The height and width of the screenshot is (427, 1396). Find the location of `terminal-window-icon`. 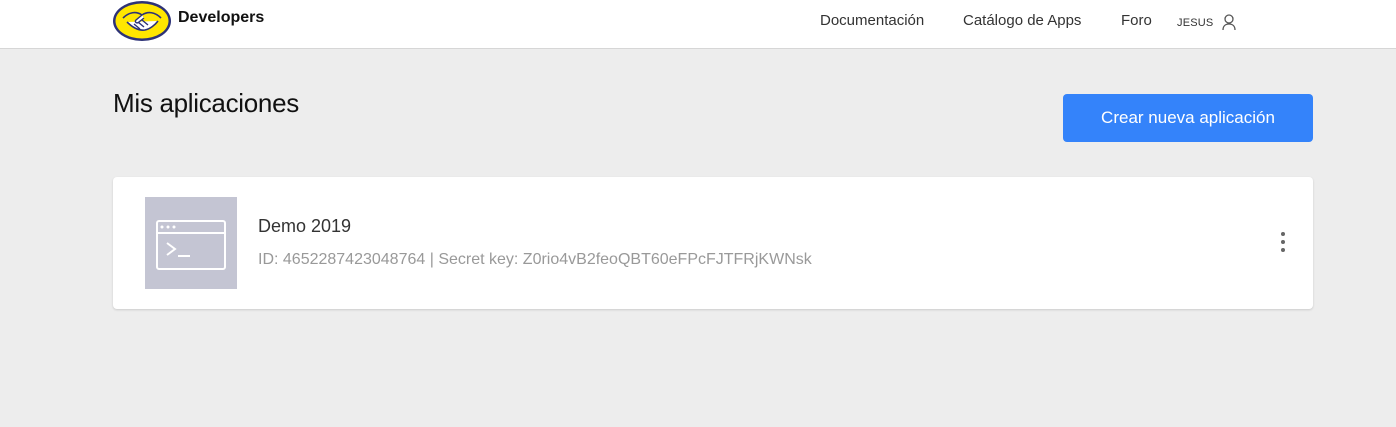

terminal-window-icon is located at coordinates (191, 243).